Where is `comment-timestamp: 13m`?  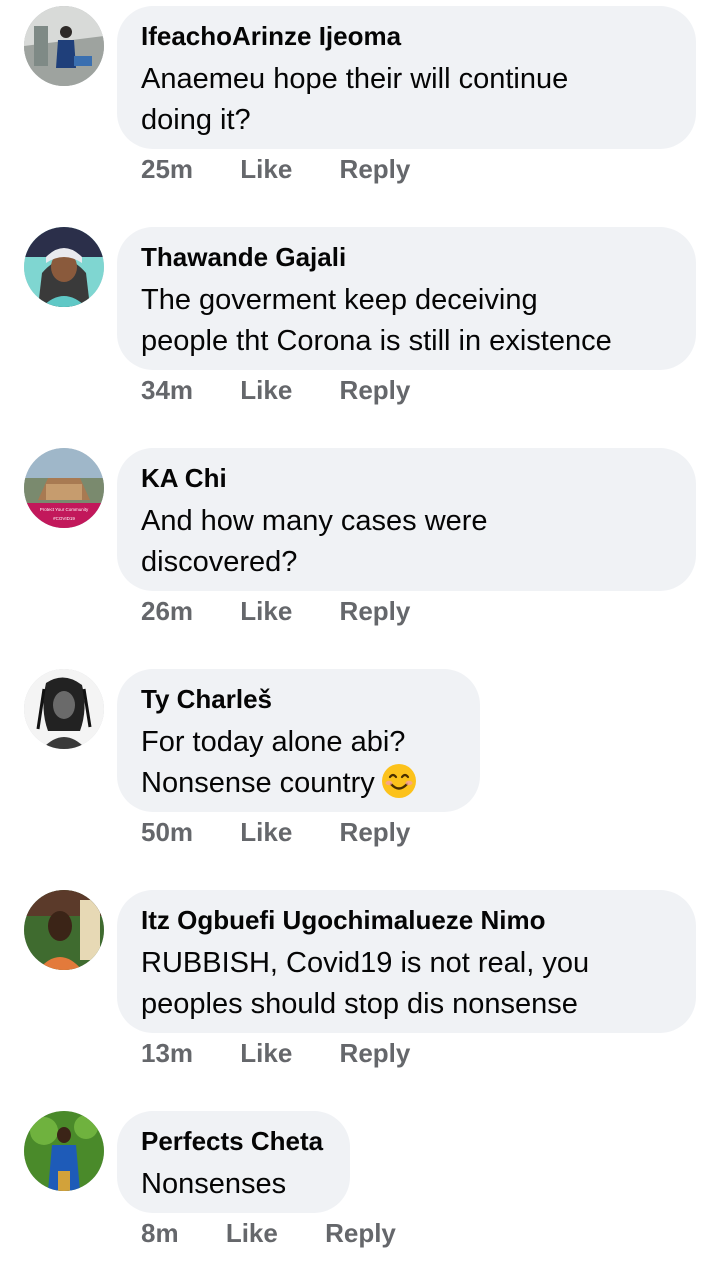
comment-timestamp: 13m is located at coordinates (167, 1053).